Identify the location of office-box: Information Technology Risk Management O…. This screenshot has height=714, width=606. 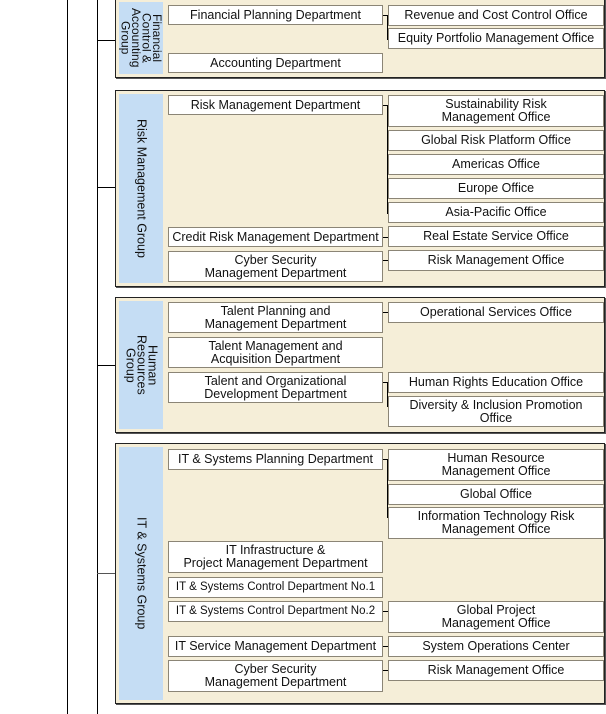
(496, 523).